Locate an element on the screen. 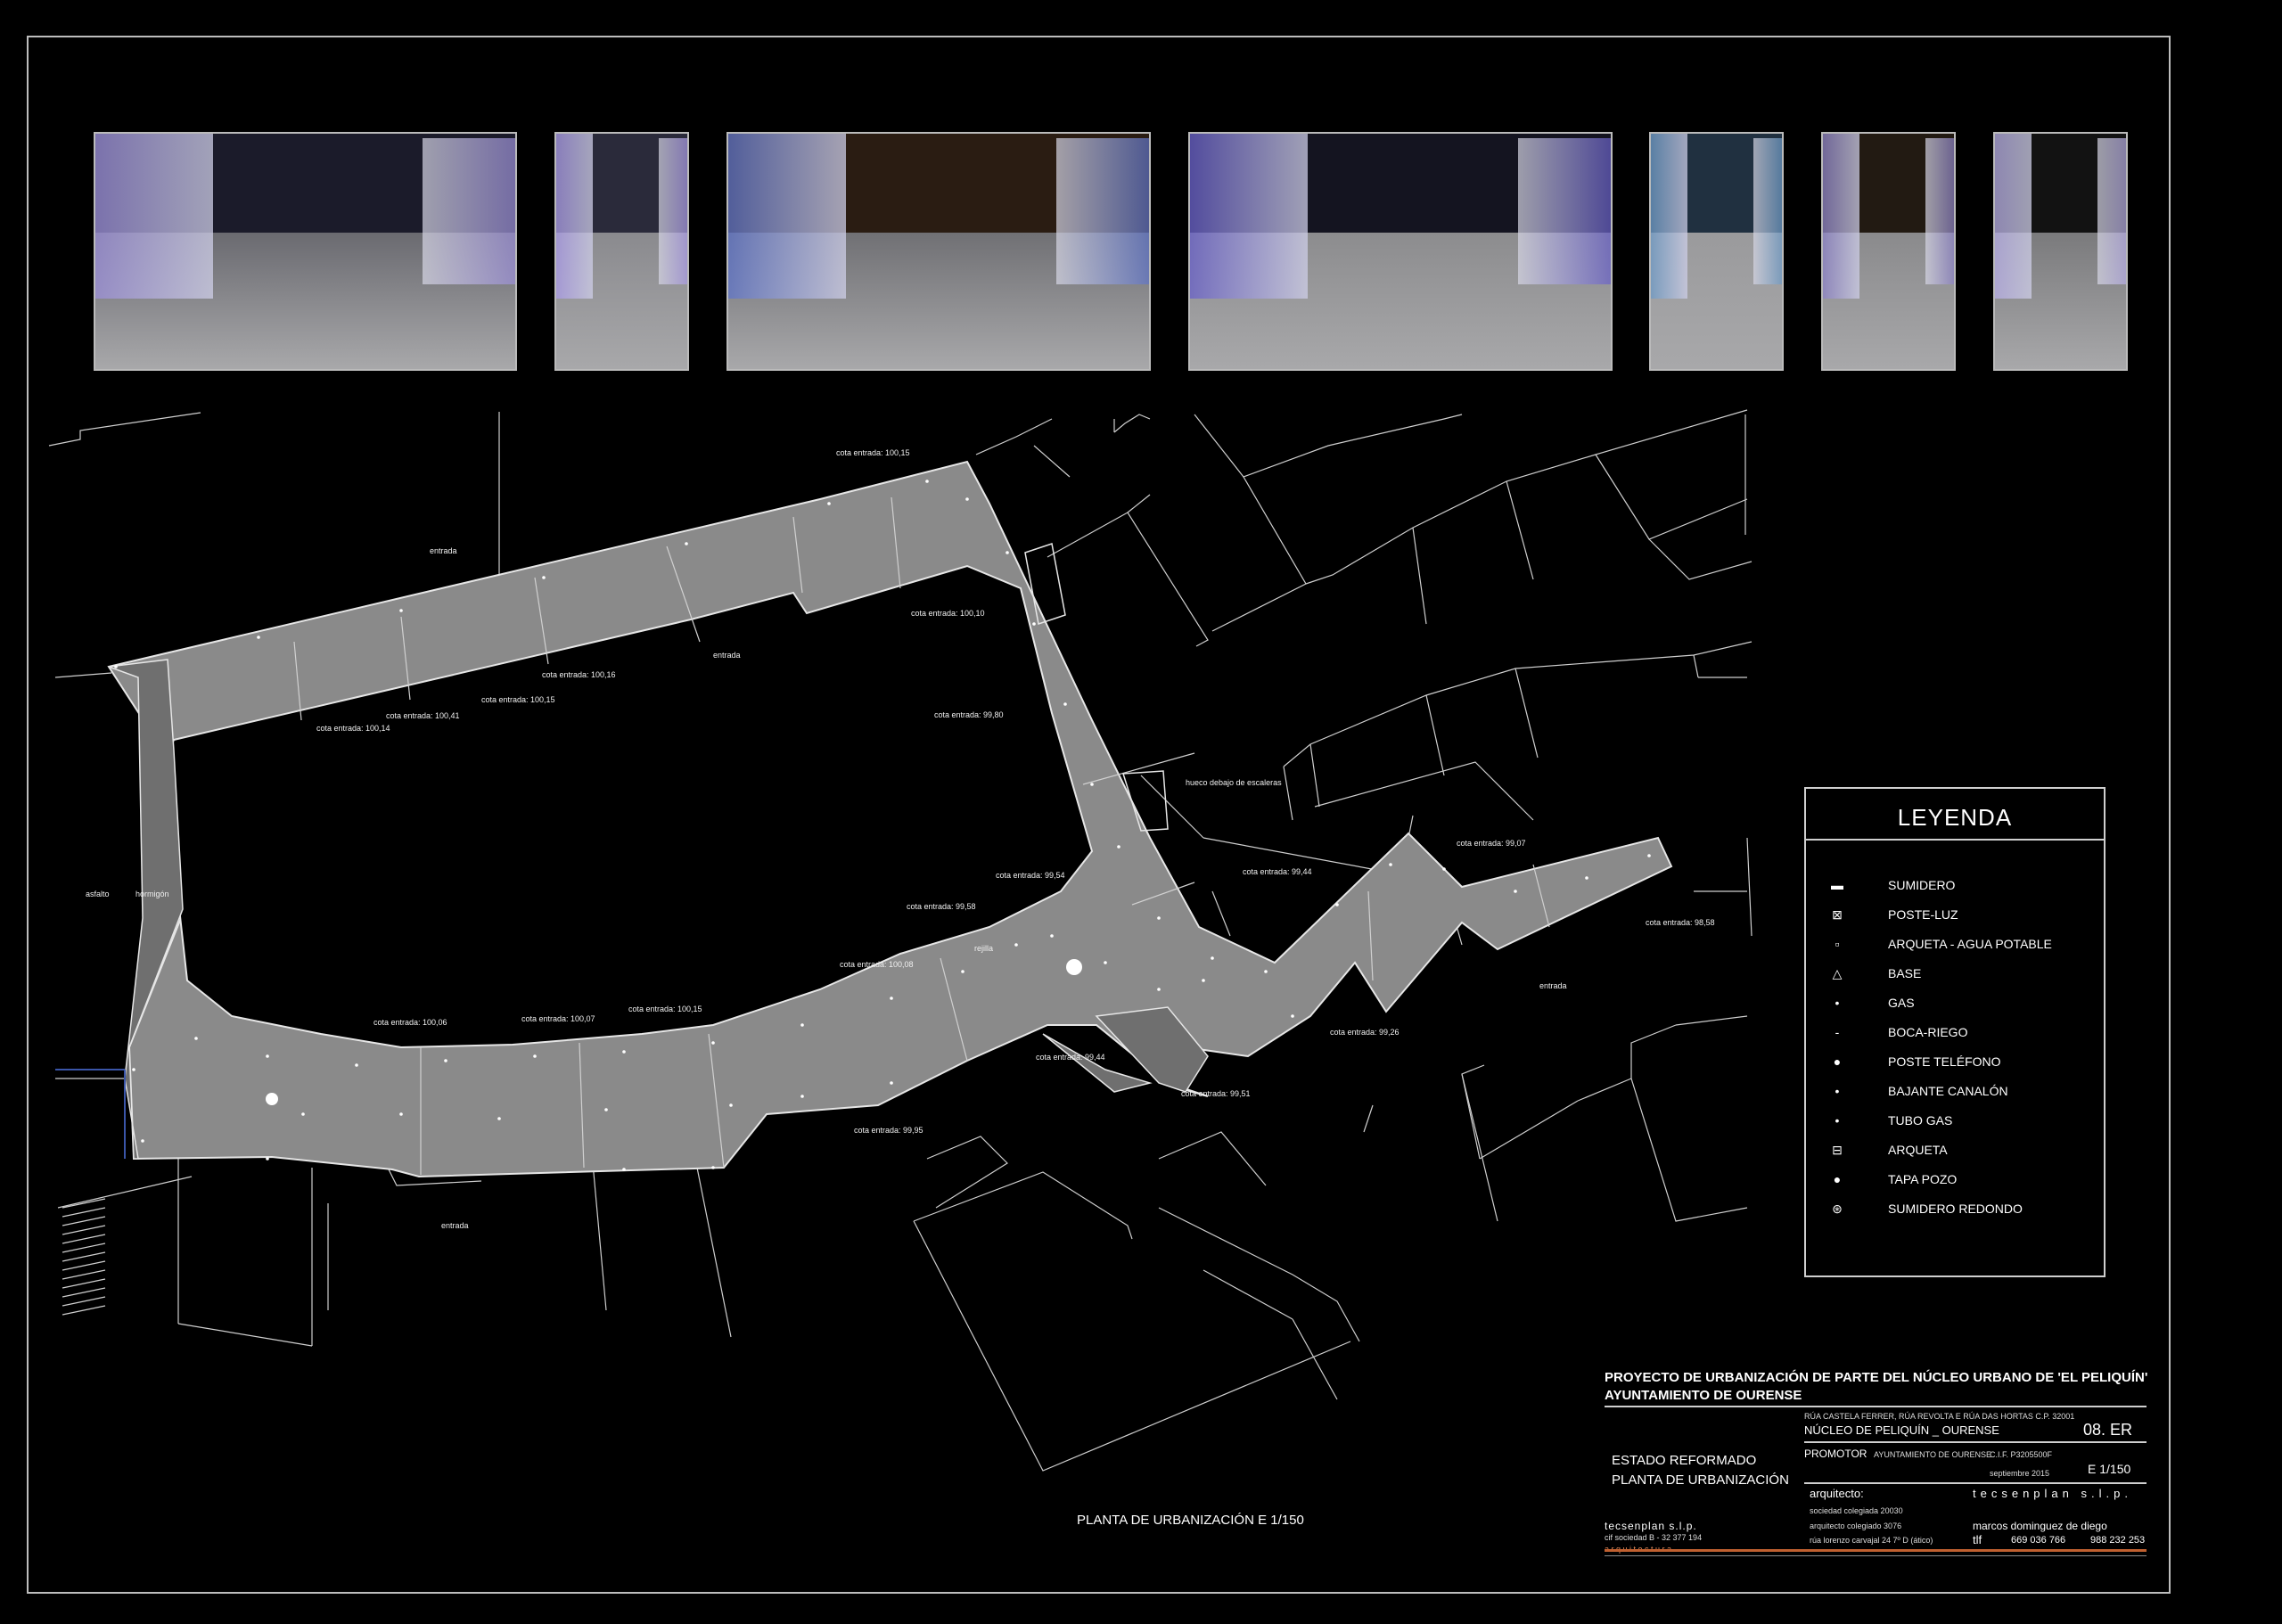 Image resolution: width=2282 pixels, height=1624 pixels. legend-item: ▬ SUMIDERO is located at coordinates (1889, 885).